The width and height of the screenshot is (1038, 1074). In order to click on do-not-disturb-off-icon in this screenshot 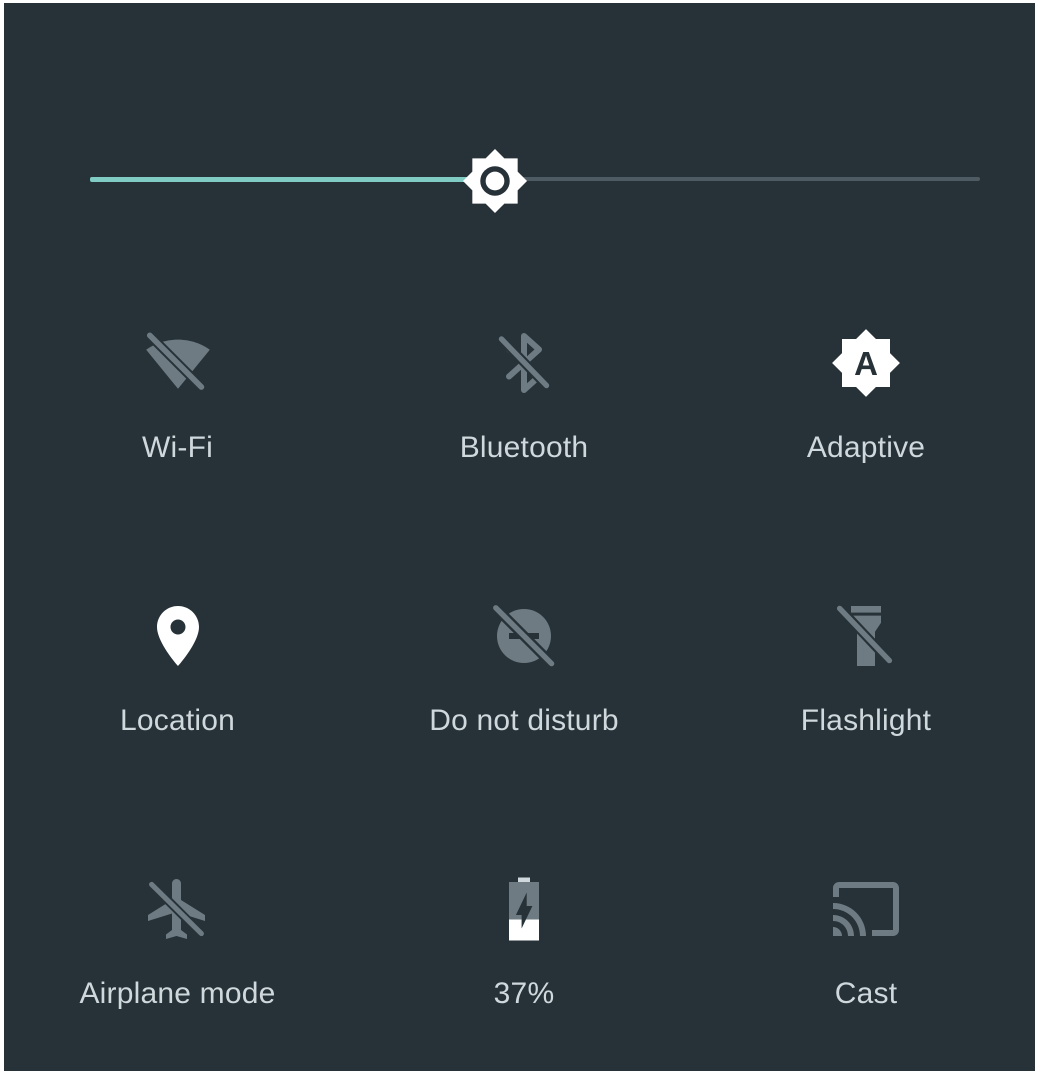, I will do `click(524, 636)`.